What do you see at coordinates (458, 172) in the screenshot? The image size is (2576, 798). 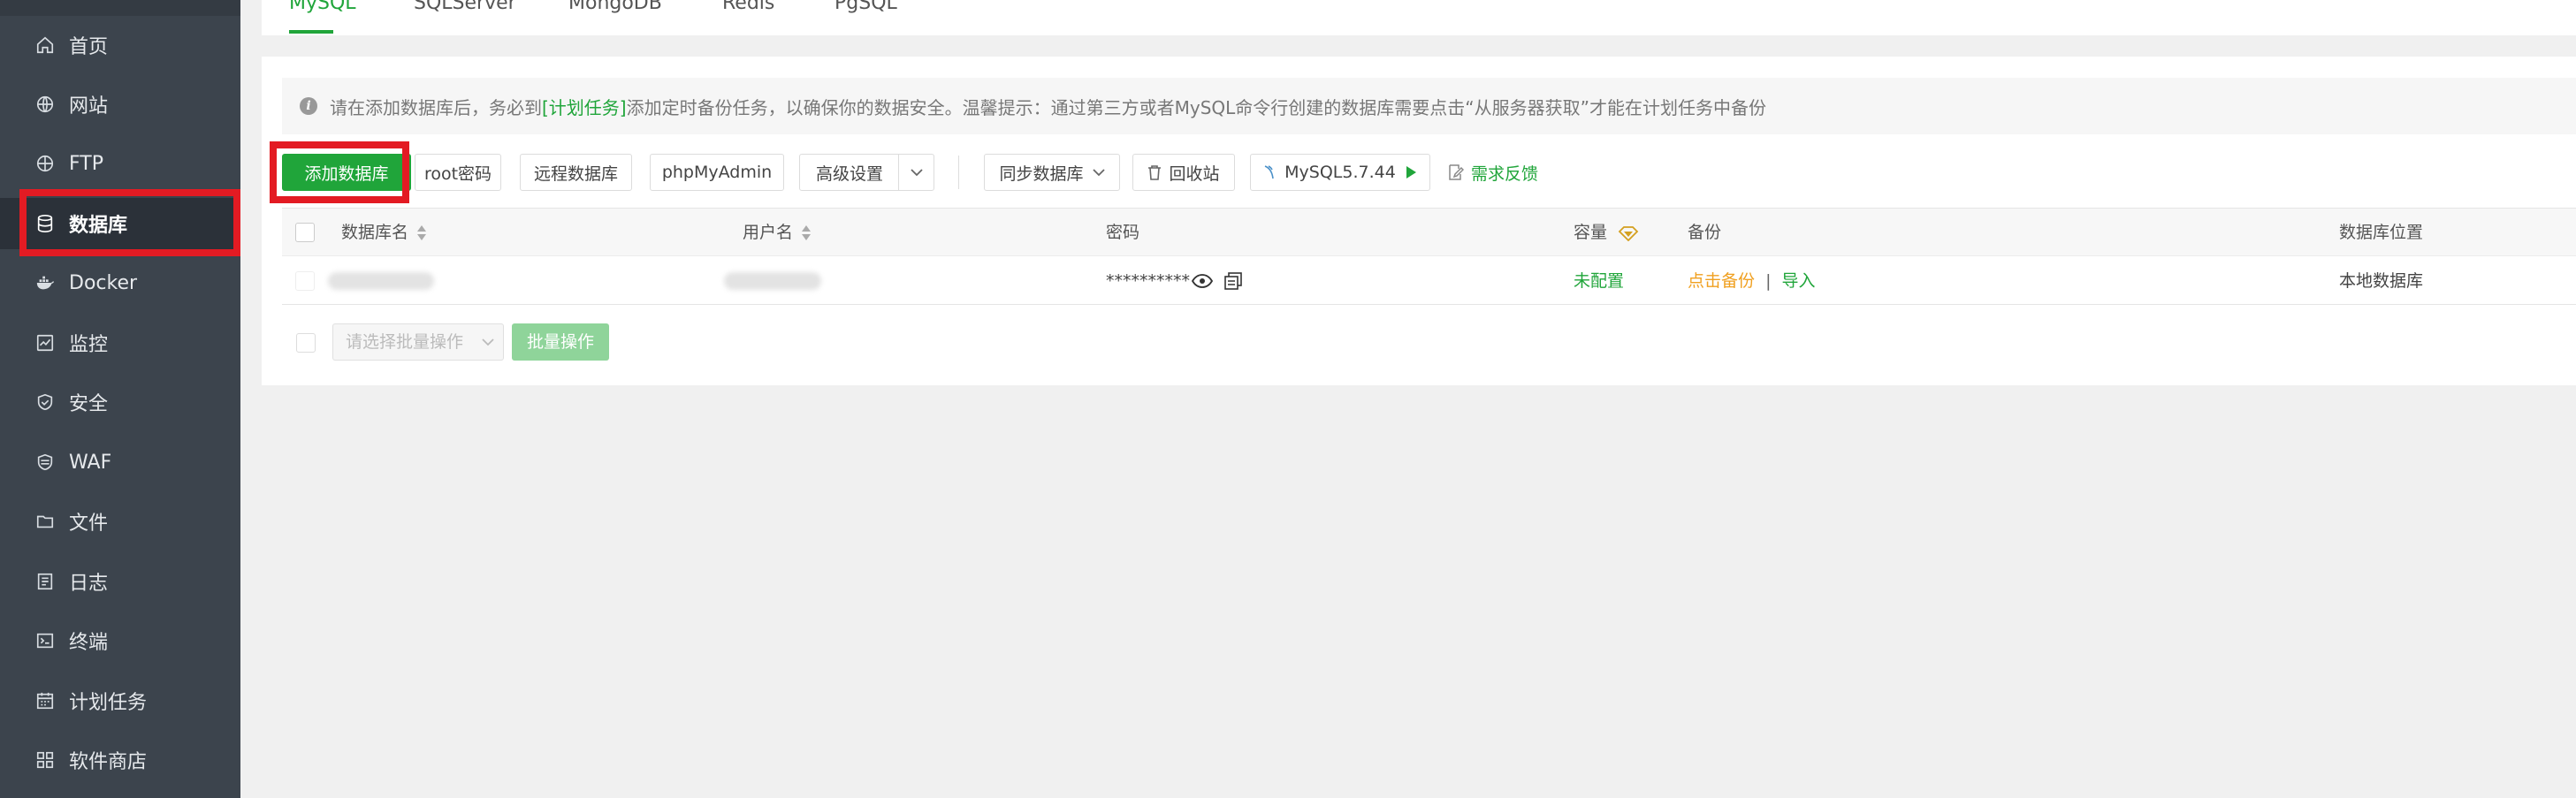 I see `root-password-button: root密码` at bounding box center [458, 172].